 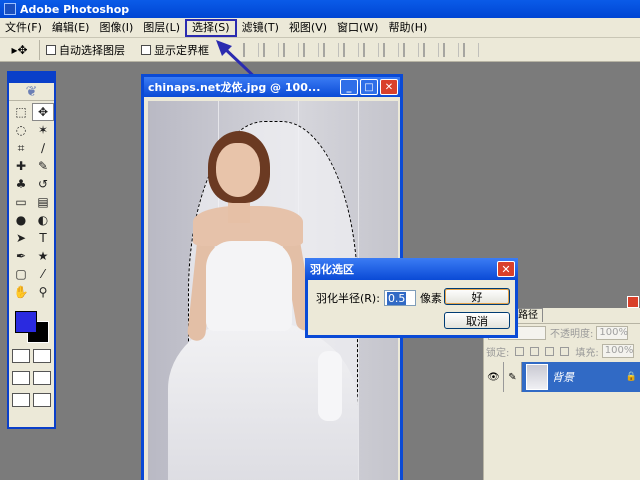 What do you see at coordinates (520, 351) in the screenshot?
I see `lock-transparency-icon` at bounding box center [520, 351].